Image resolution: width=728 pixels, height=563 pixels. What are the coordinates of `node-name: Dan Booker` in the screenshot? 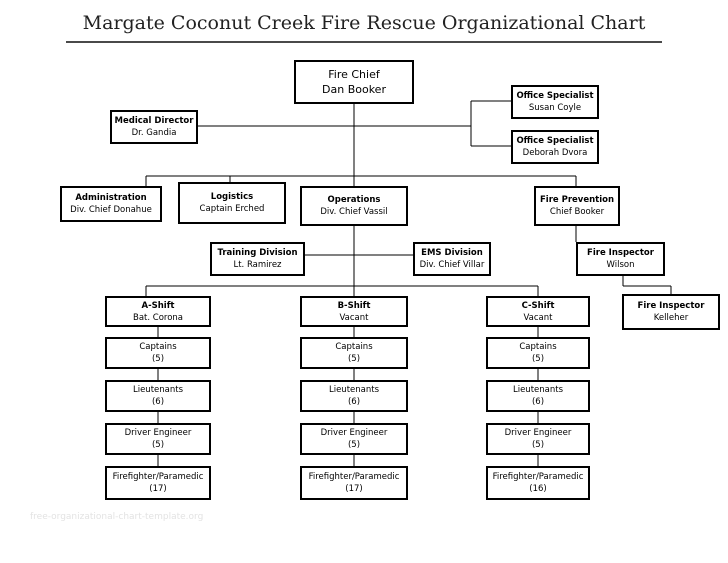 It's located at (354, 89).